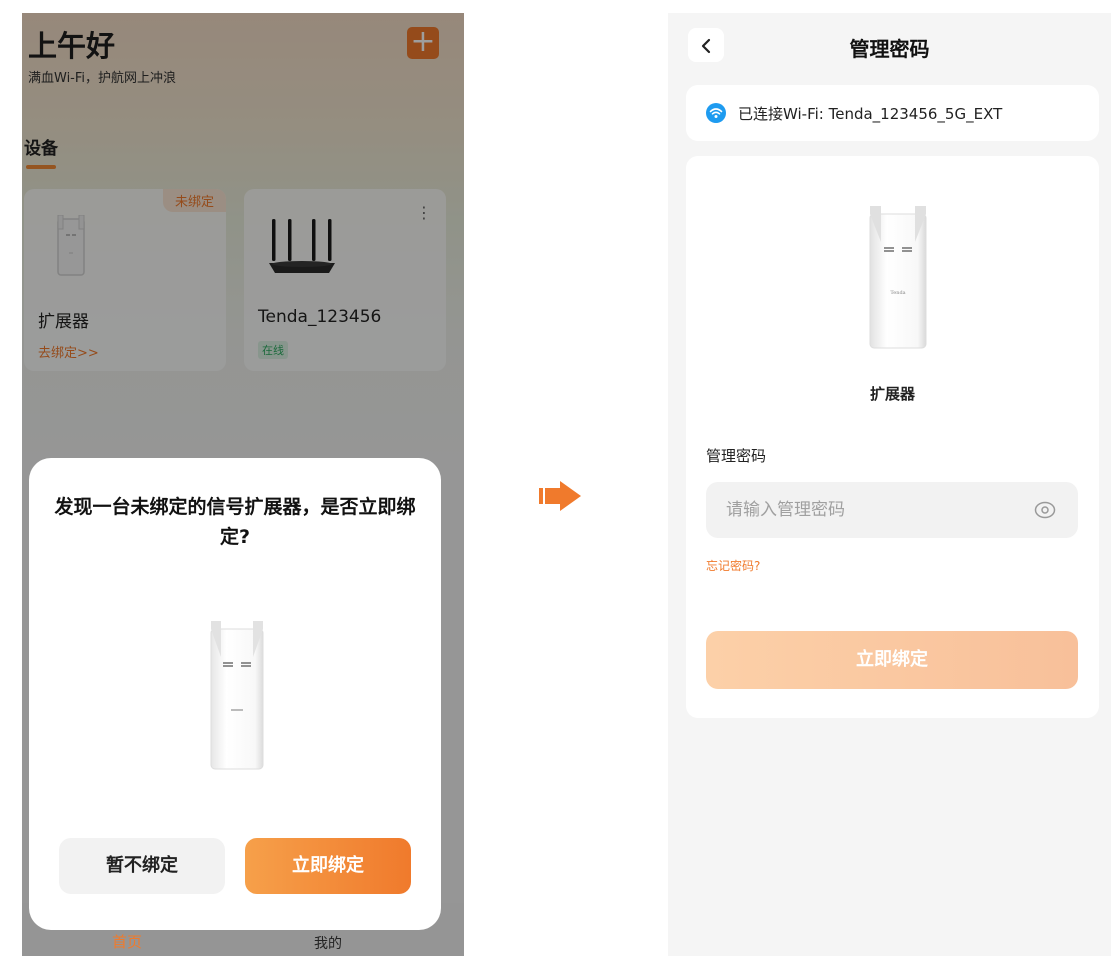  I want to click on tab-mine: 我的, so click(328, 943).